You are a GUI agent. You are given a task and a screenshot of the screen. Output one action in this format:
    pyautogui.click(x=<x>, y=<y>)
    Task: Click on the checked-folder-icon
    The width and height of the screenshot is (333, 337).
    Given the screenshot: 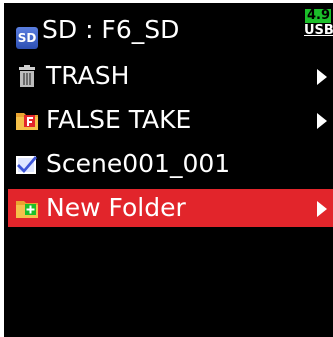 What is the action you would take?
    pyautogui.click(x=26, y=165)
    